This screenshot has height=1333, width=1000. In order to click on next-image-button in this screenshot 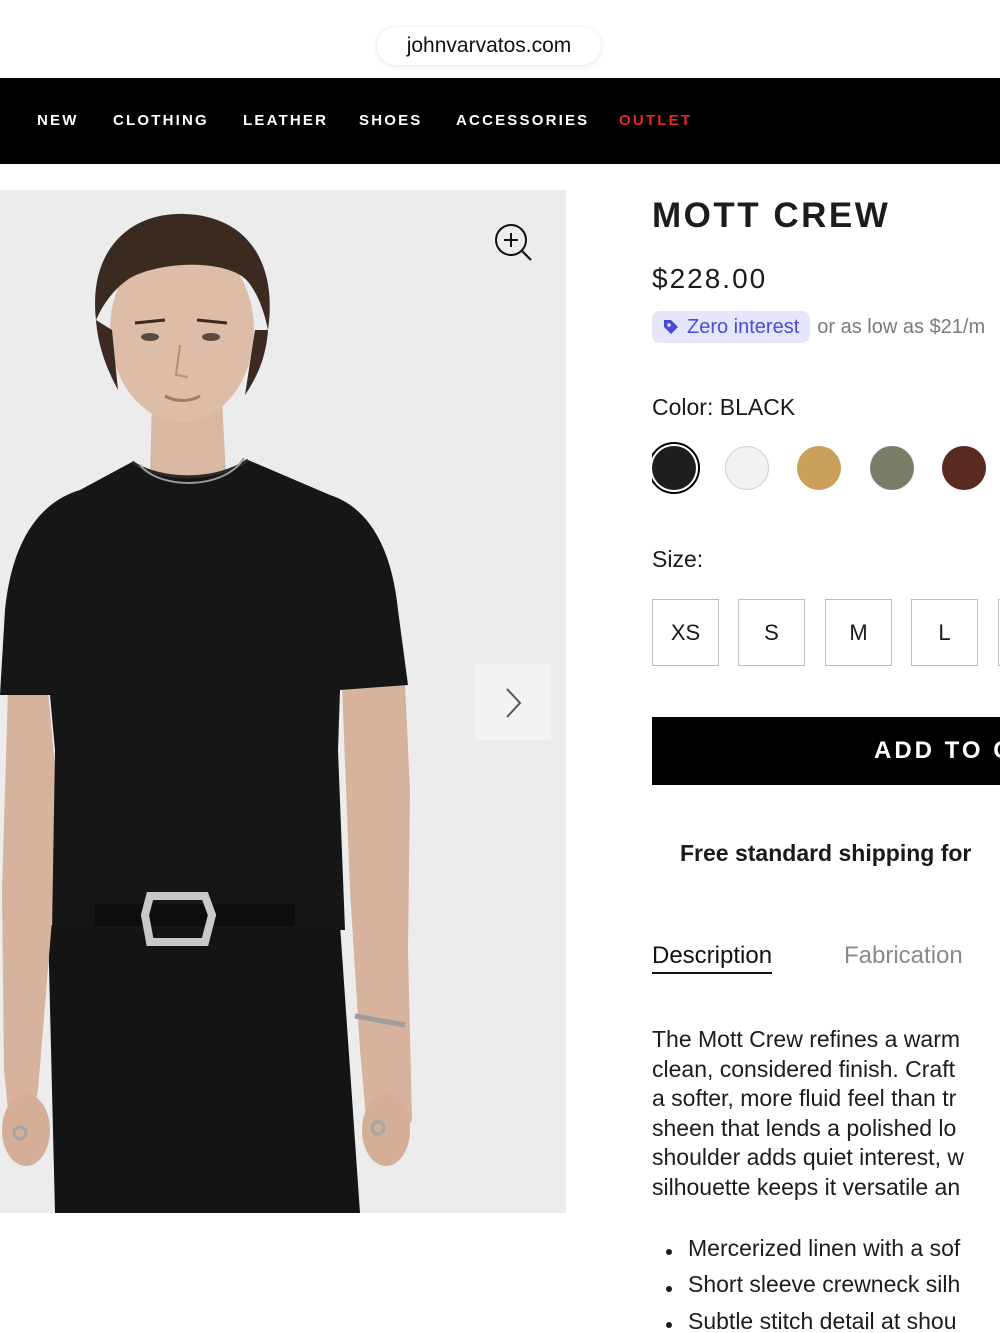, I will do `click(513, 702)`.